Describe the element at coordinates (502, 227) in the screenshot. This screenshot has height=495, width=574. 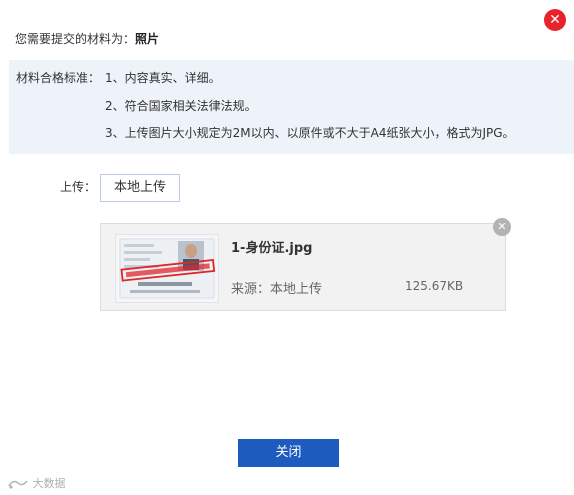
I see `remove-file-icon: ✕` at that location.